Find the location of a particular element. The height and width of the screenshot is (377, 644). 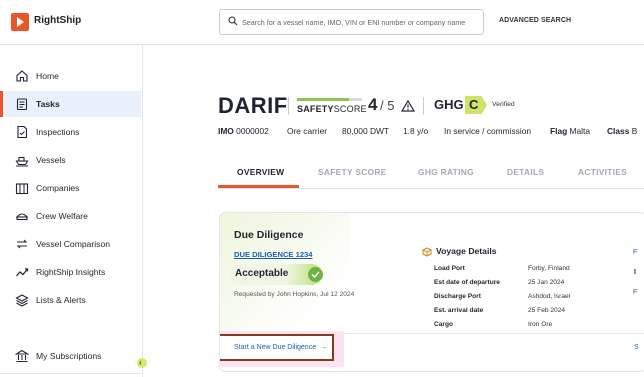

sidebar-item-lists-alerts: Lists & Alerts is located at coordinates (70, 300).